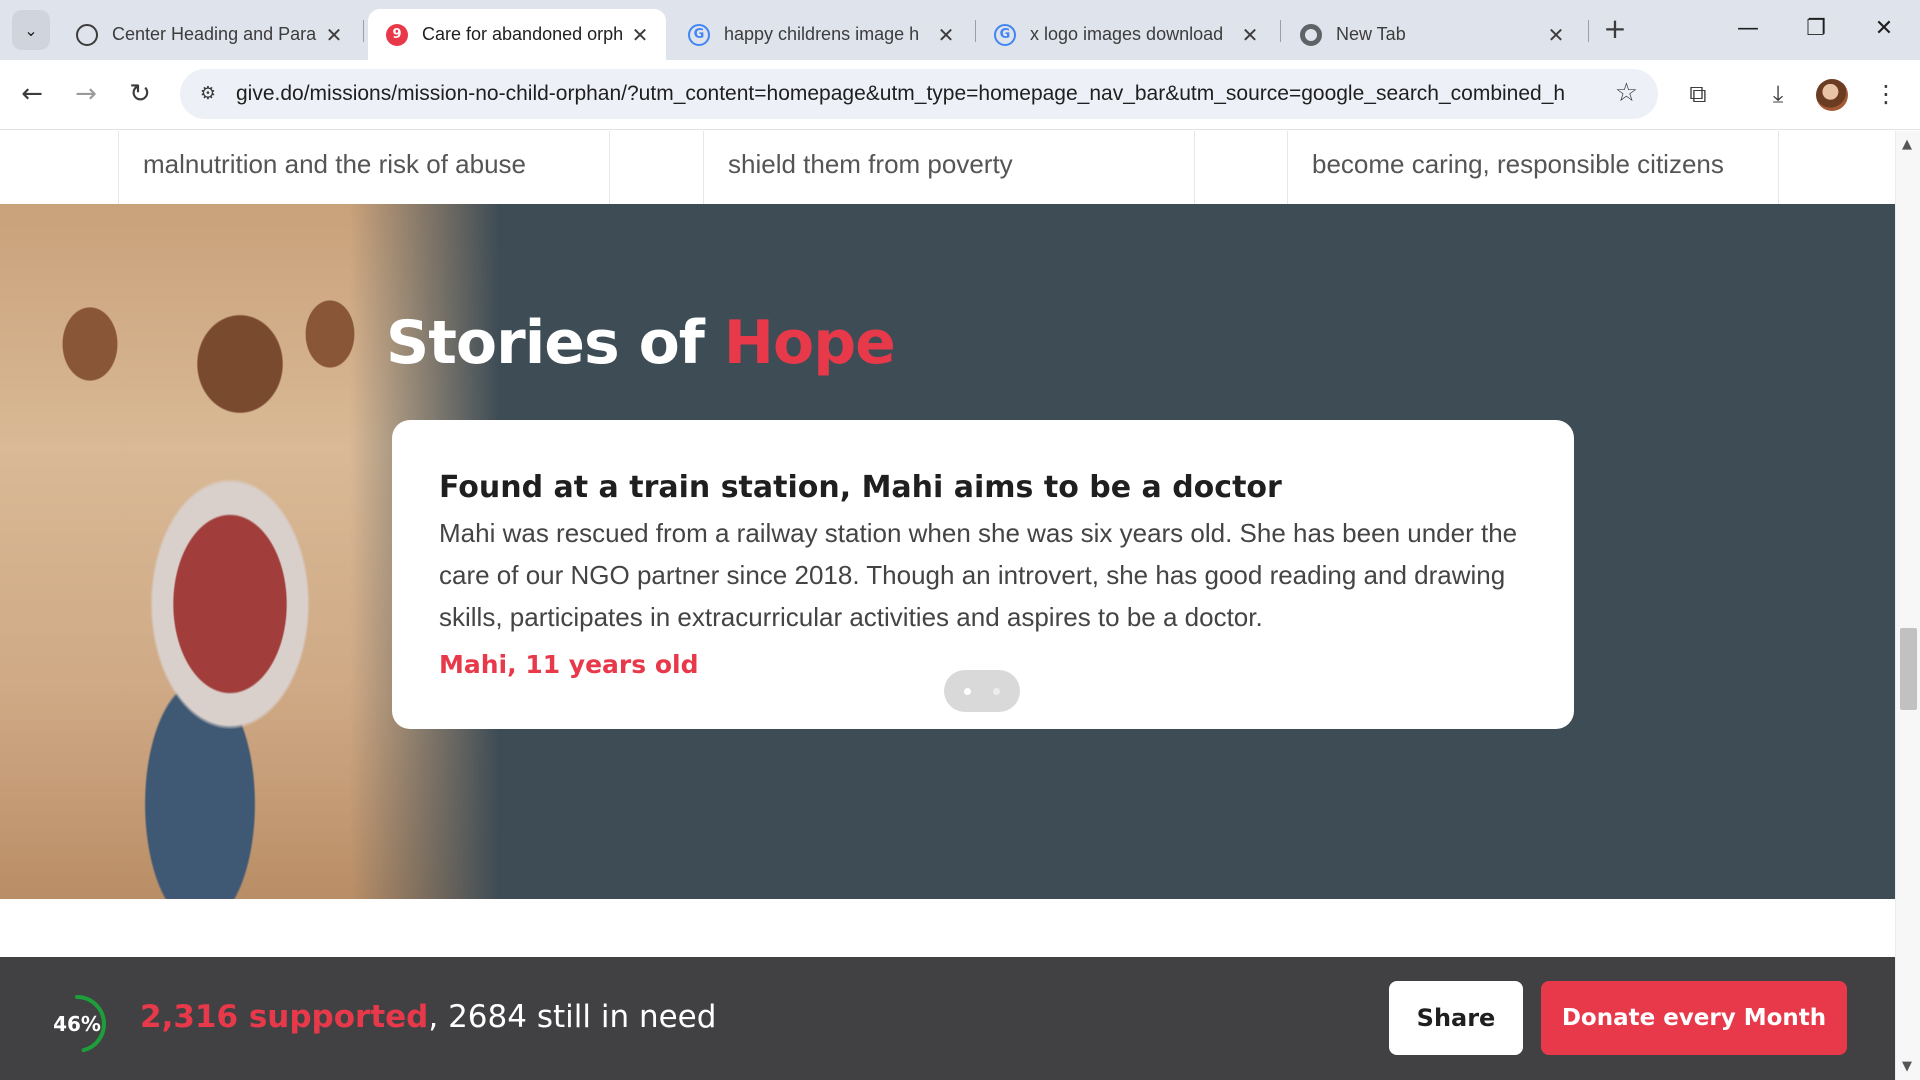  What do you see at coordinates (996, 691) in the screenshot?
I see `carousel-dot` at bounding box center [996, 691].